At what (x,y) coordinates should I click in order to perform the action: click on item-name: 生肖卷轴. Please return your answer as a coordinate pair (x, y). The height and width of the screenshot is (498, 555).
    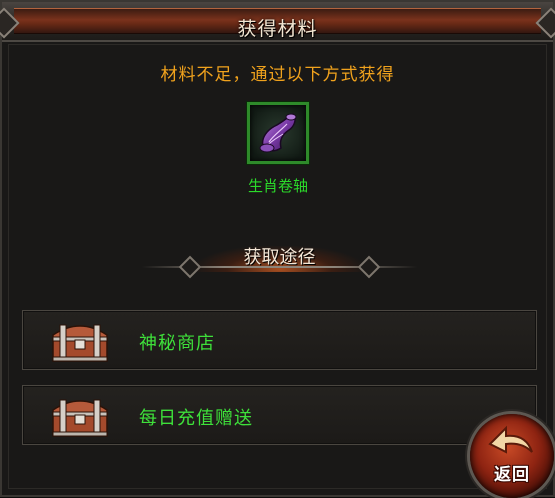
    Looking at the image, I should click on (277, 186).